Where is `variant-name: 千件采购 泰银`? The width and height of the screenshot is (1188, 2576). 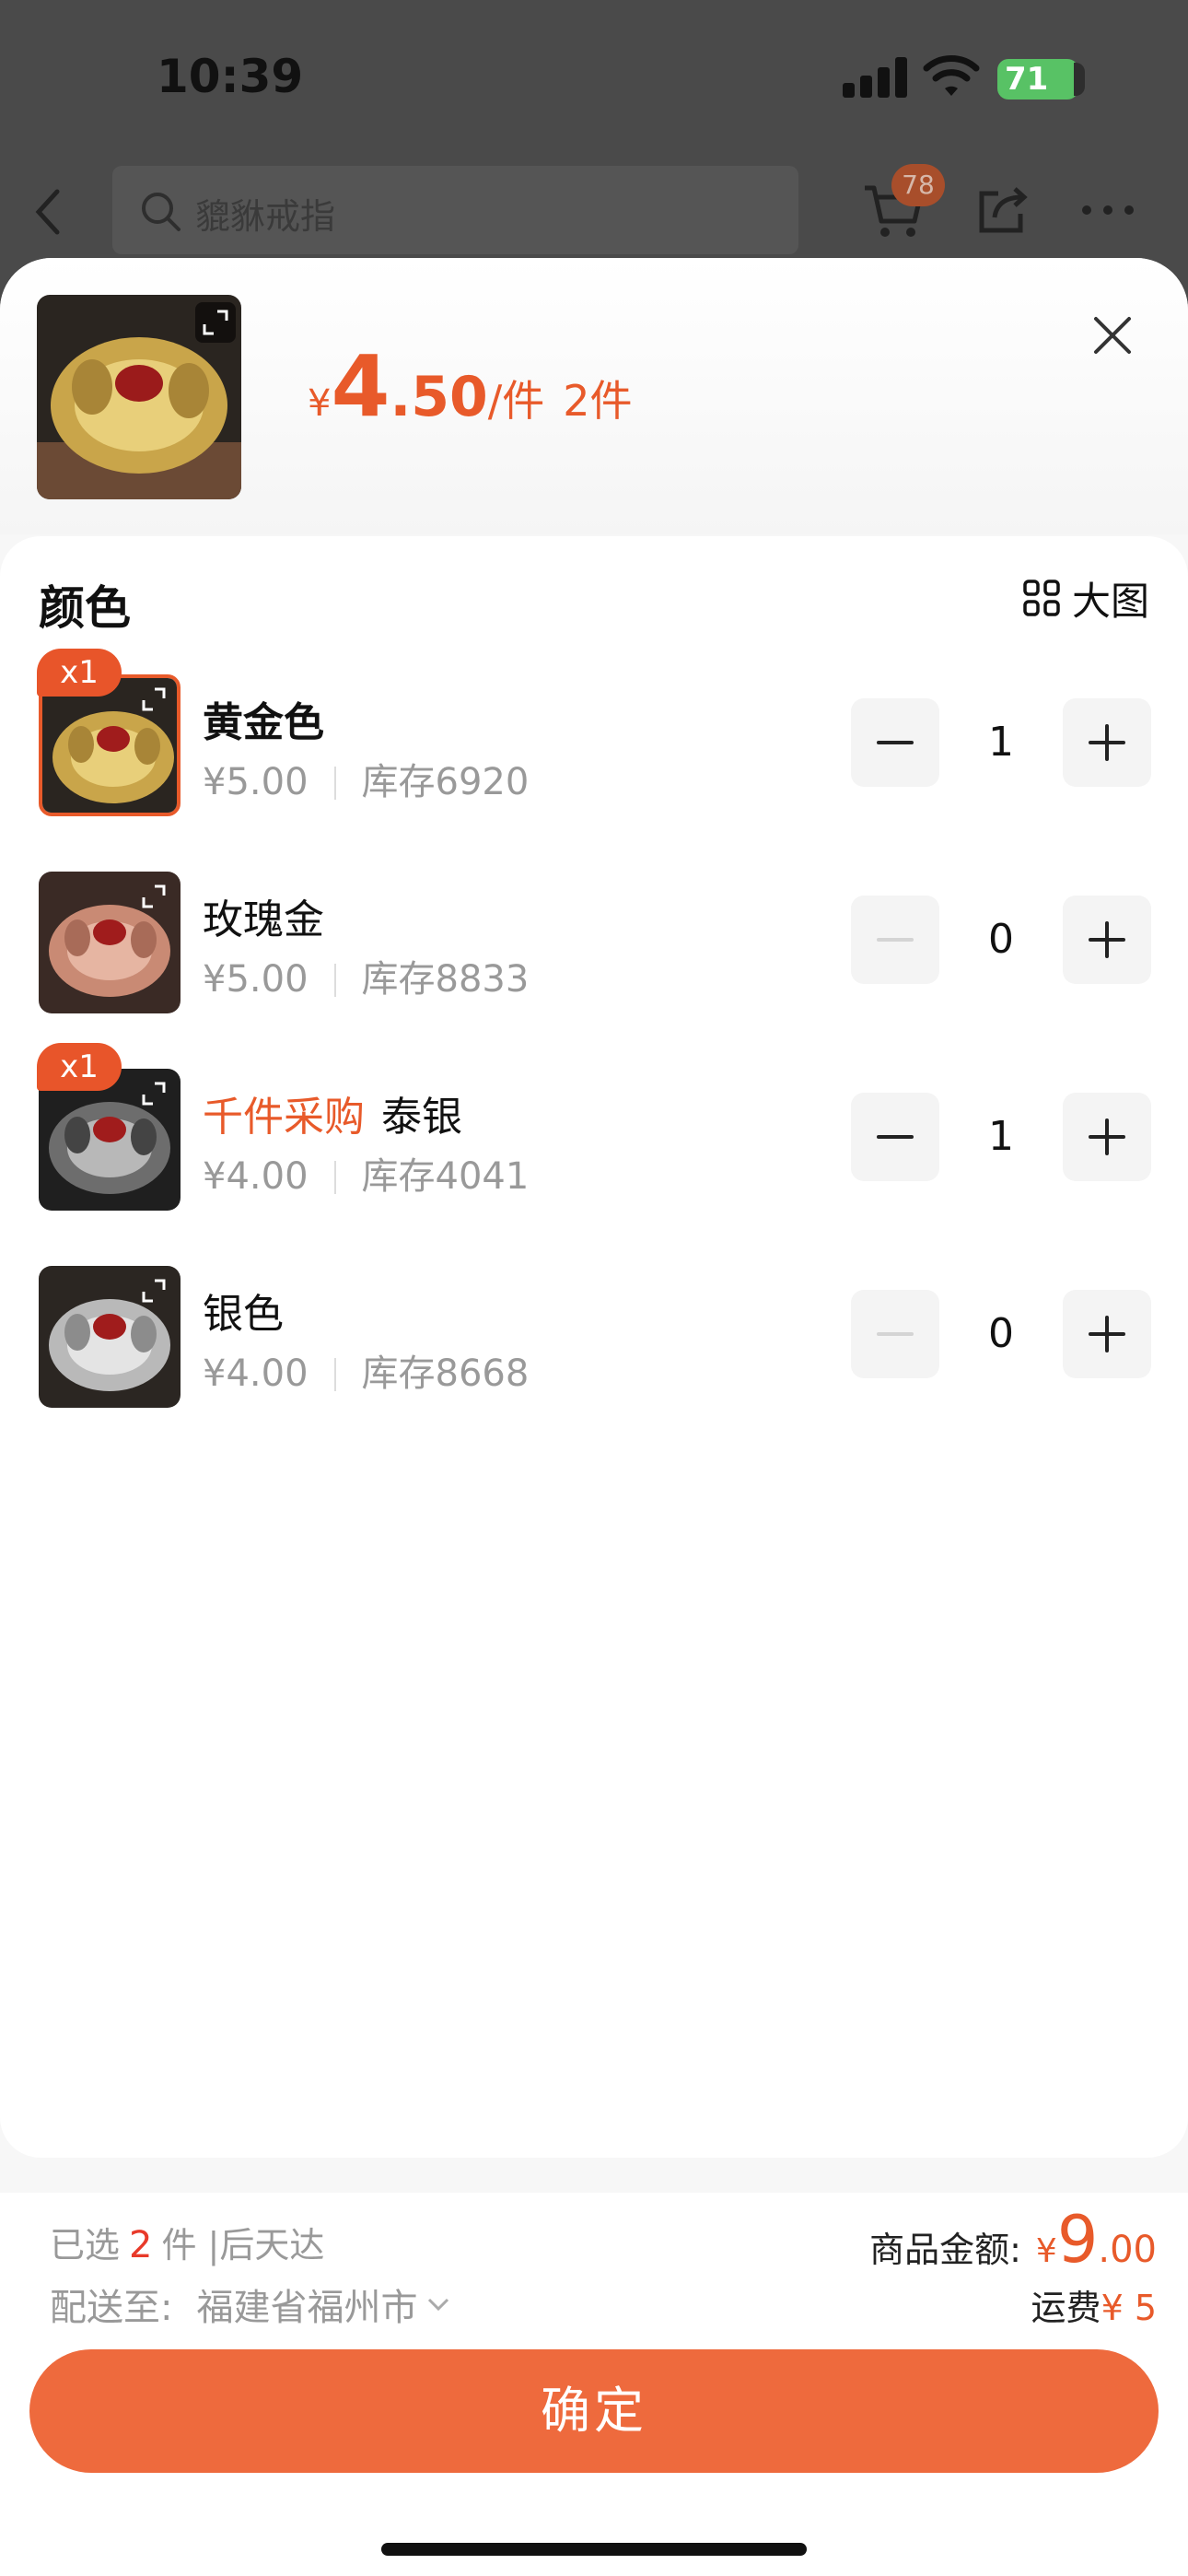
variant-name: 千件采购 泰银 is located at coordinates (332, 1117).